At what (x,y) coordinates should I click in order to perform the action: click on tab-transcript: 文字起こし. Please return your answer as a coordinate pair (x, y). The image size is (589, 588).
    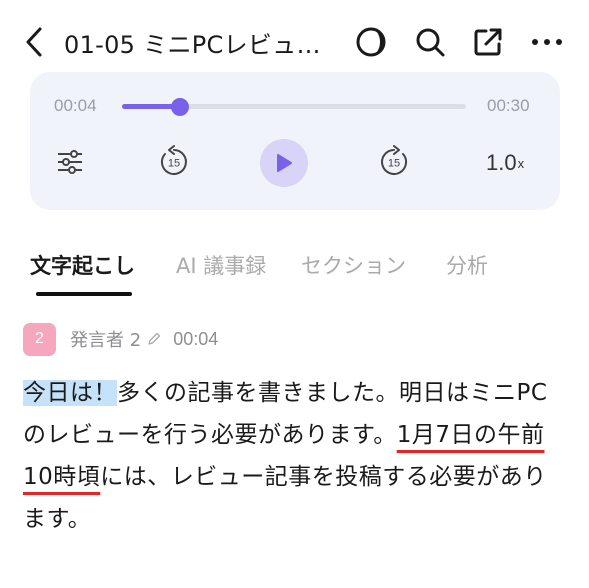
    Looking at the image, I should click on (82, 265).